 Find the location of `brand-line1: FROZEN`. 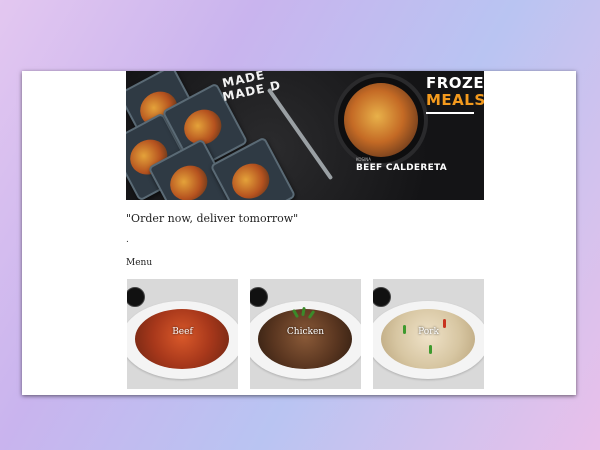

brand-line1: FROZEN is located at coordinates (455, 83).